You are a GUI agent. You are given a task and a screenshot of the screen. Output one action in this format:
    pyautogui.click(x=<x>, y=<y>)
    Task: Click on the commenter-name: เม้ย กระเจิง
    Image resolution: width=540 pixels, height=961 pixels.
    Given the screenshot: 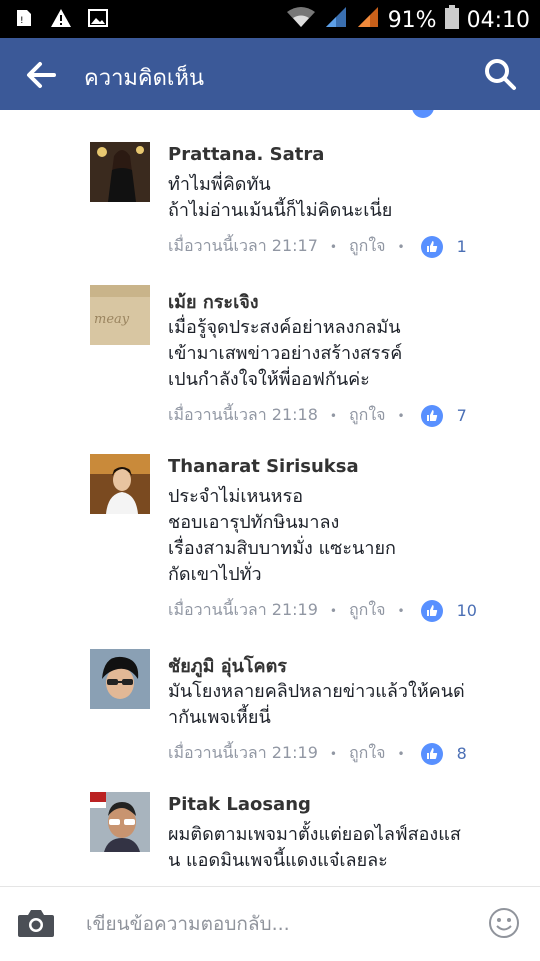 What is the action you would take?
    pyautogui.click(x=213, y=301)
    